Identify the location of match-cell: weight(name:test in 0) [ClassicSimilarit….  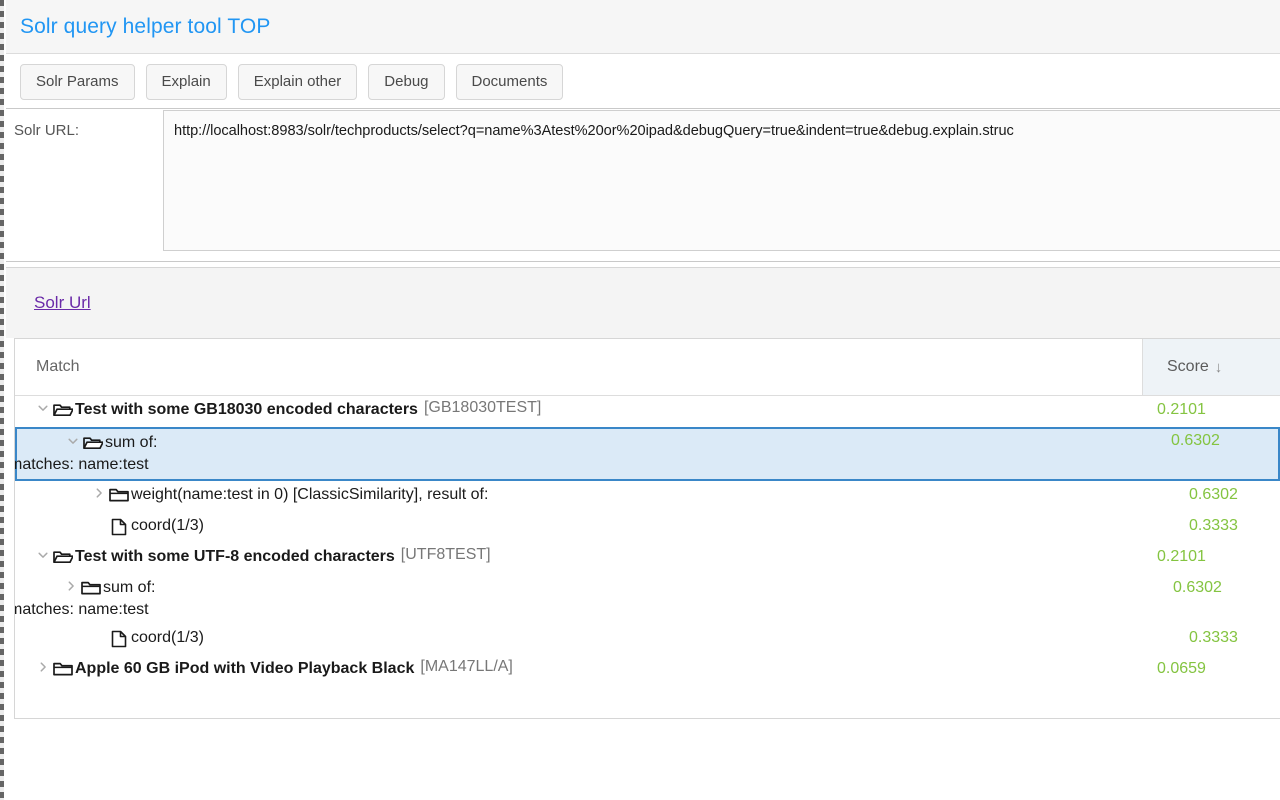
(579, 496).